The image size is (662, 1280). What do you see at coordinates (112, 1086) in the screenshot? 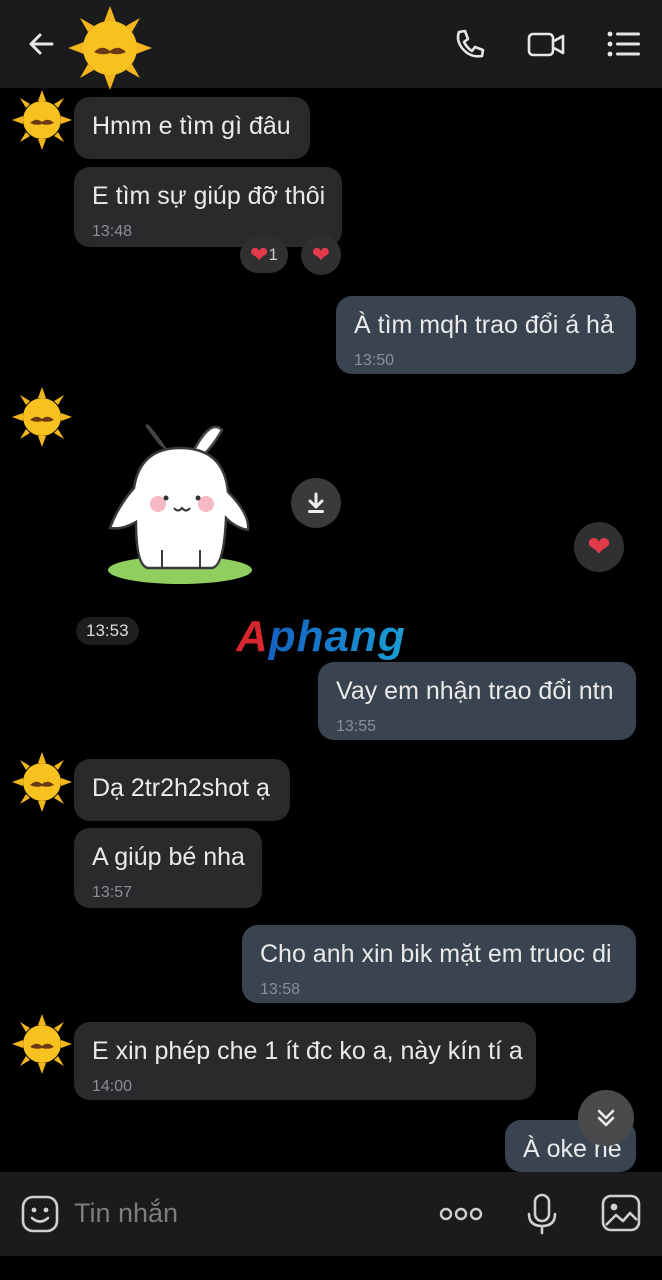
I see `message-time: 14:00` at bounding box center [112, 1086].